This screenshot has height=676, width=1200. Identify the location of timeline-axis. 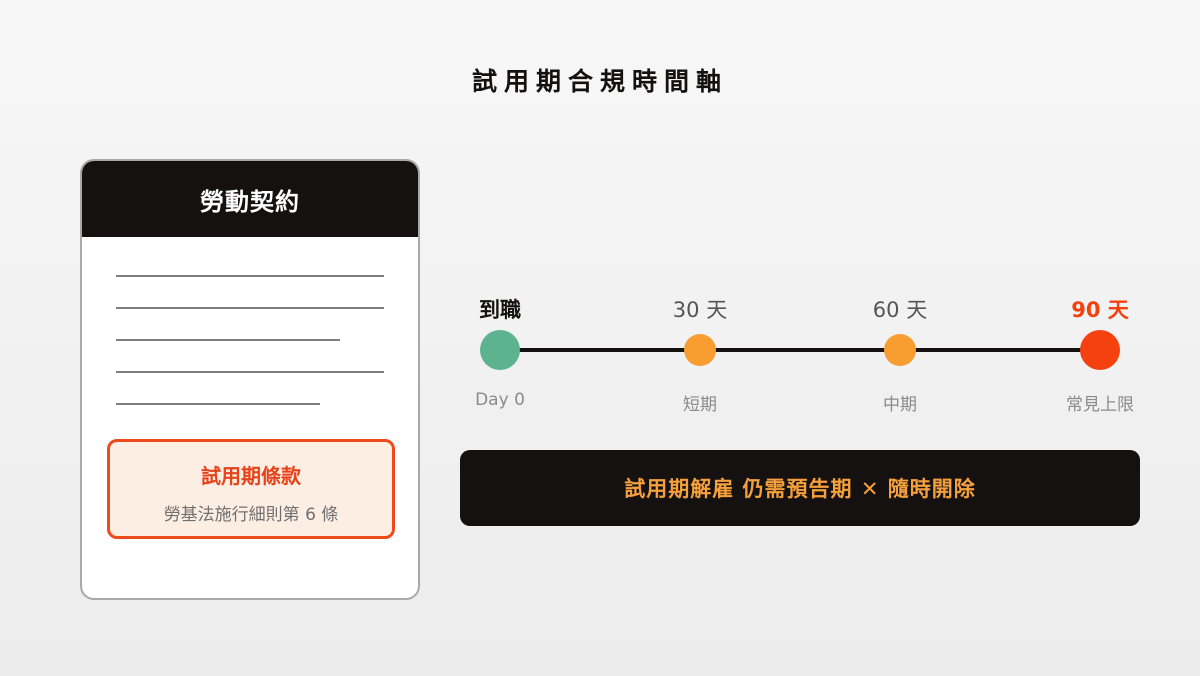
(800, 350).